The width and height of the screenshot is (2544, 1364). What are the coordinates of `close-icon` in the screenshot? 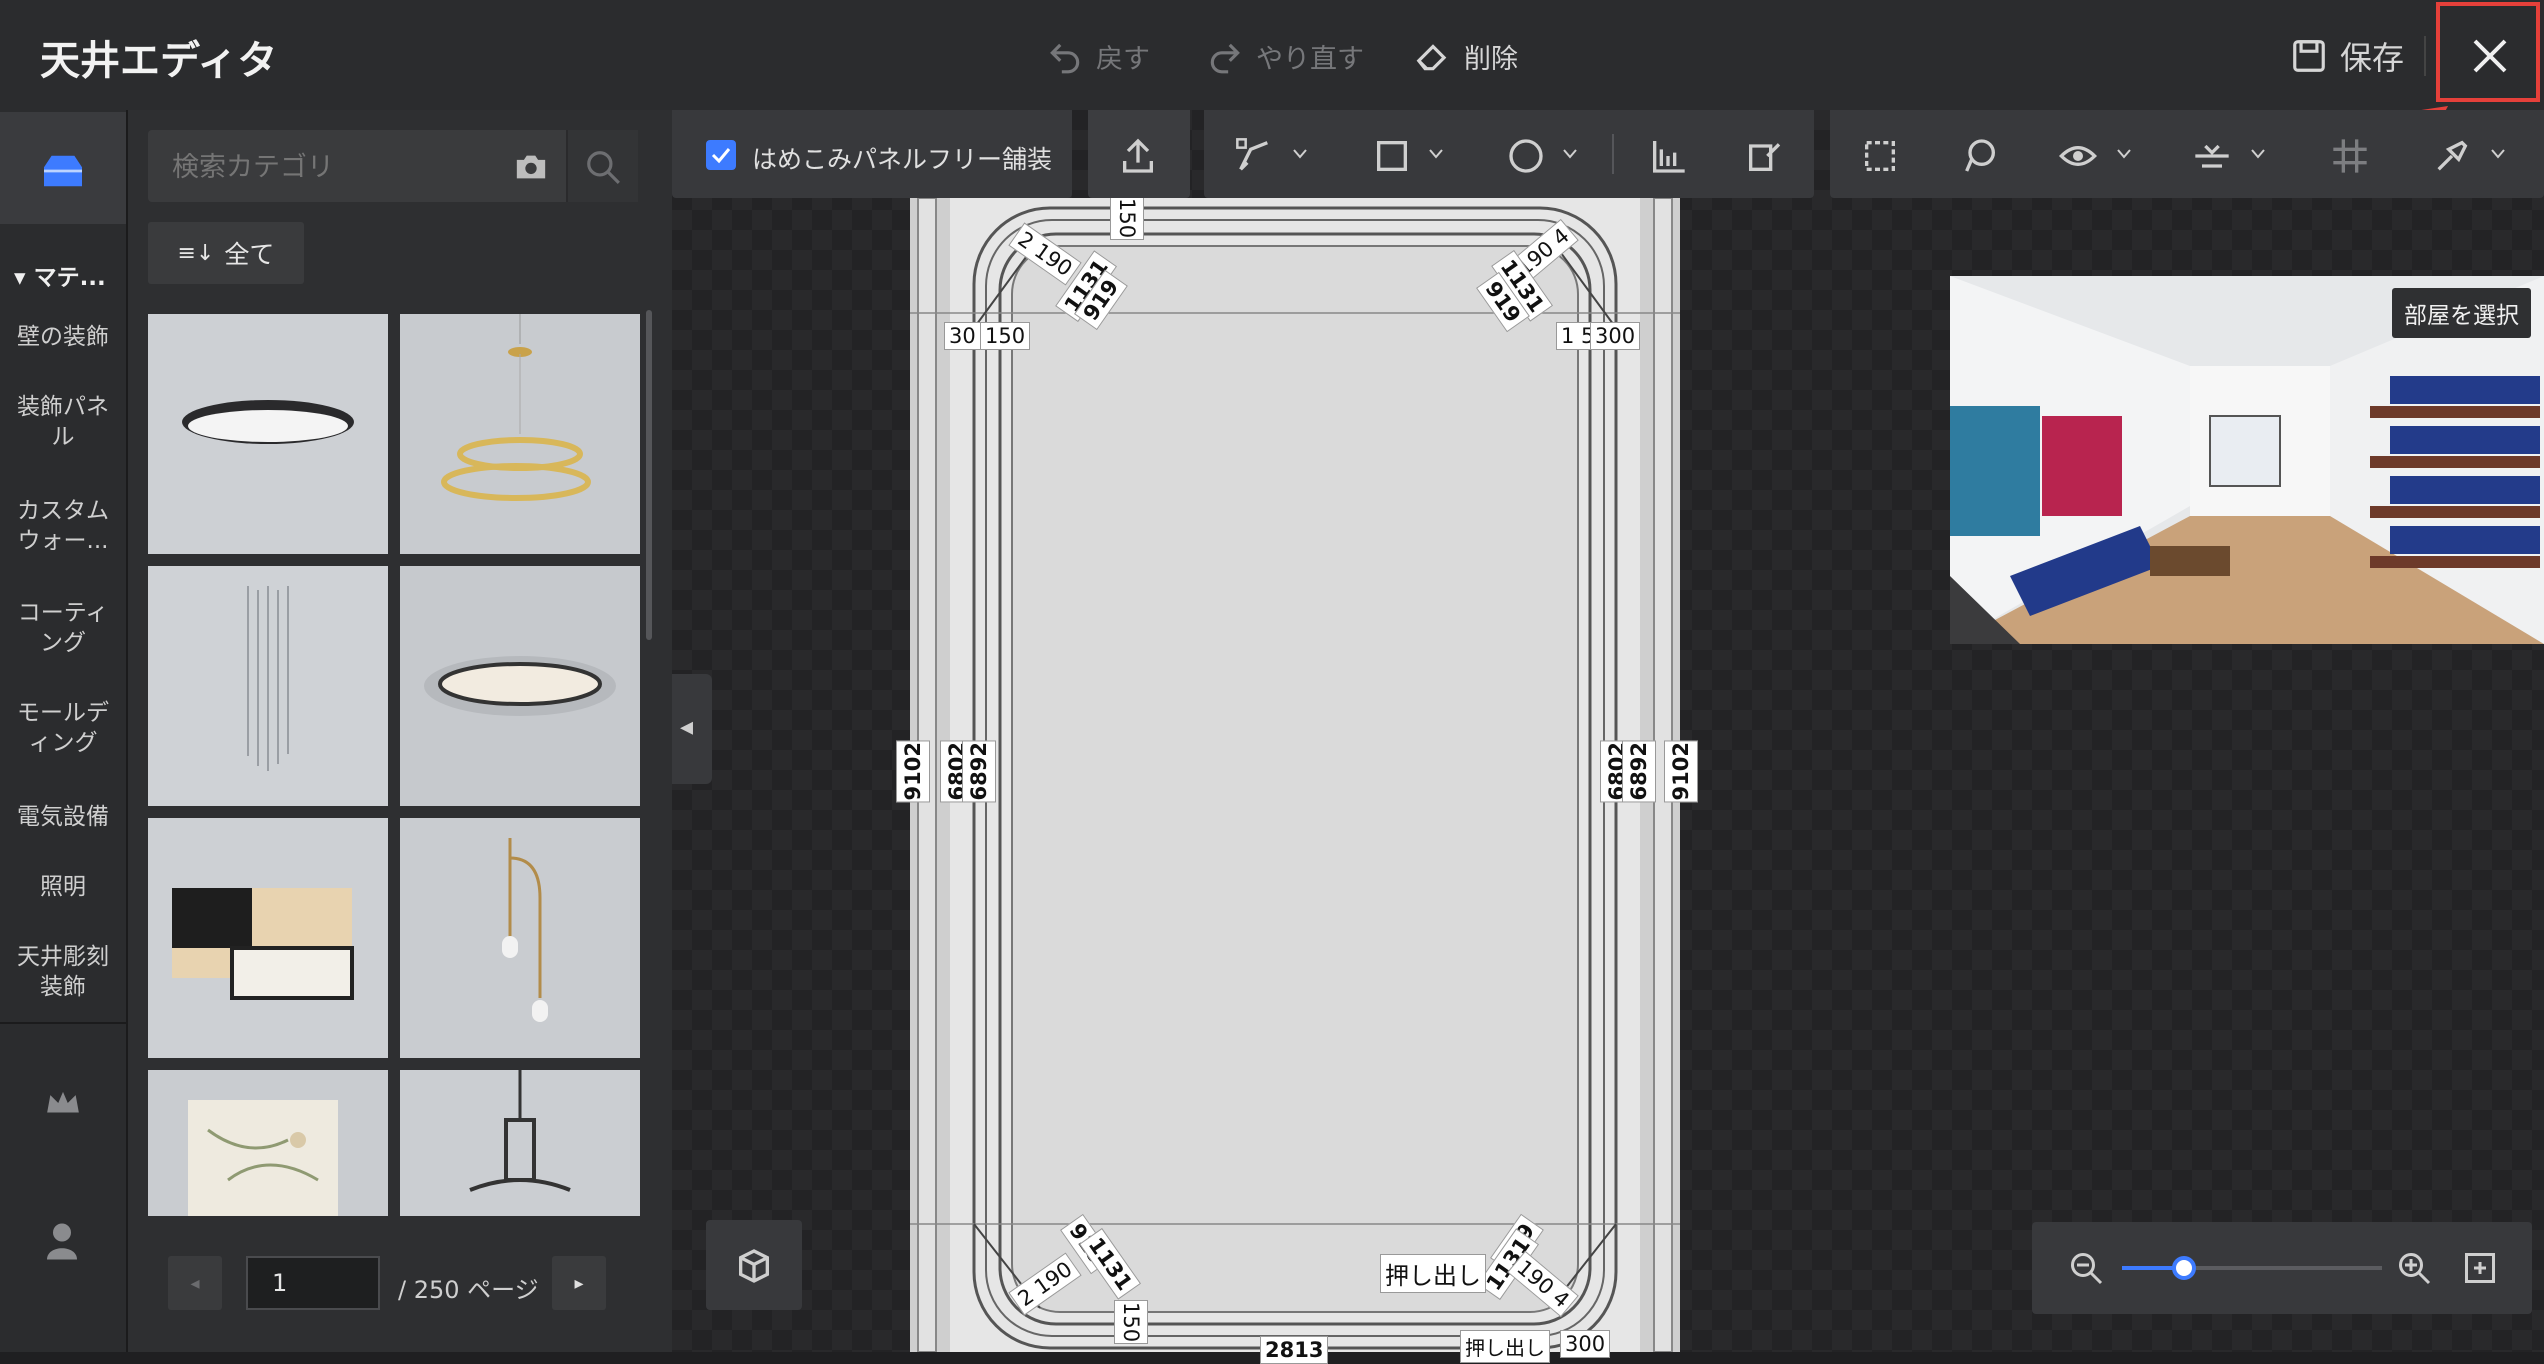 It's located at (2490, 56).